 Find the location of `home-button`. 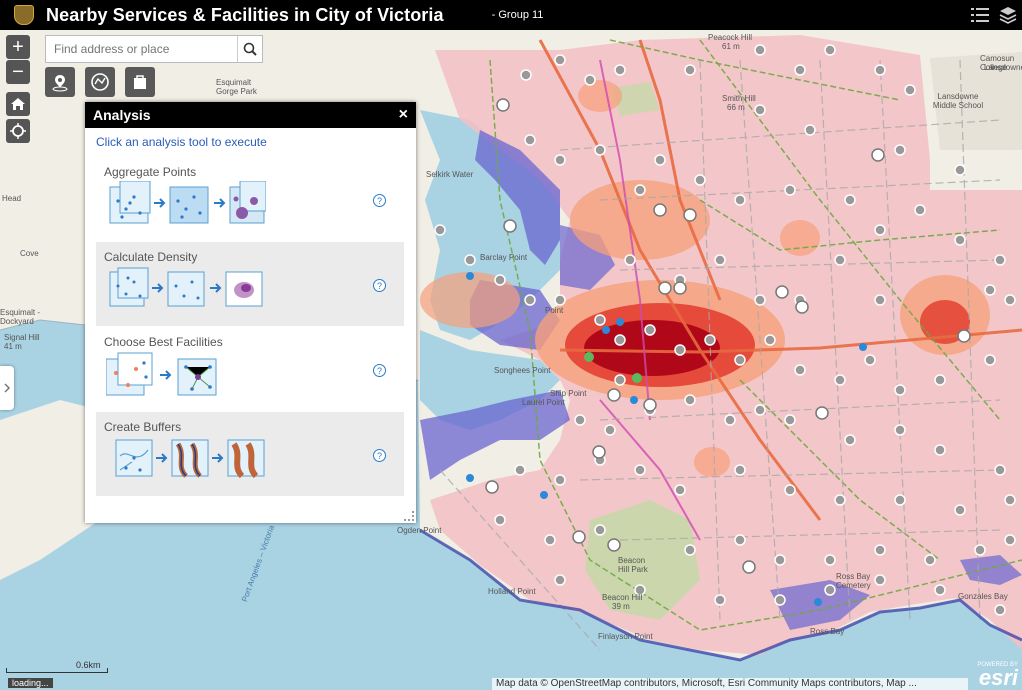

home-button is located at coordinates (18, 104).